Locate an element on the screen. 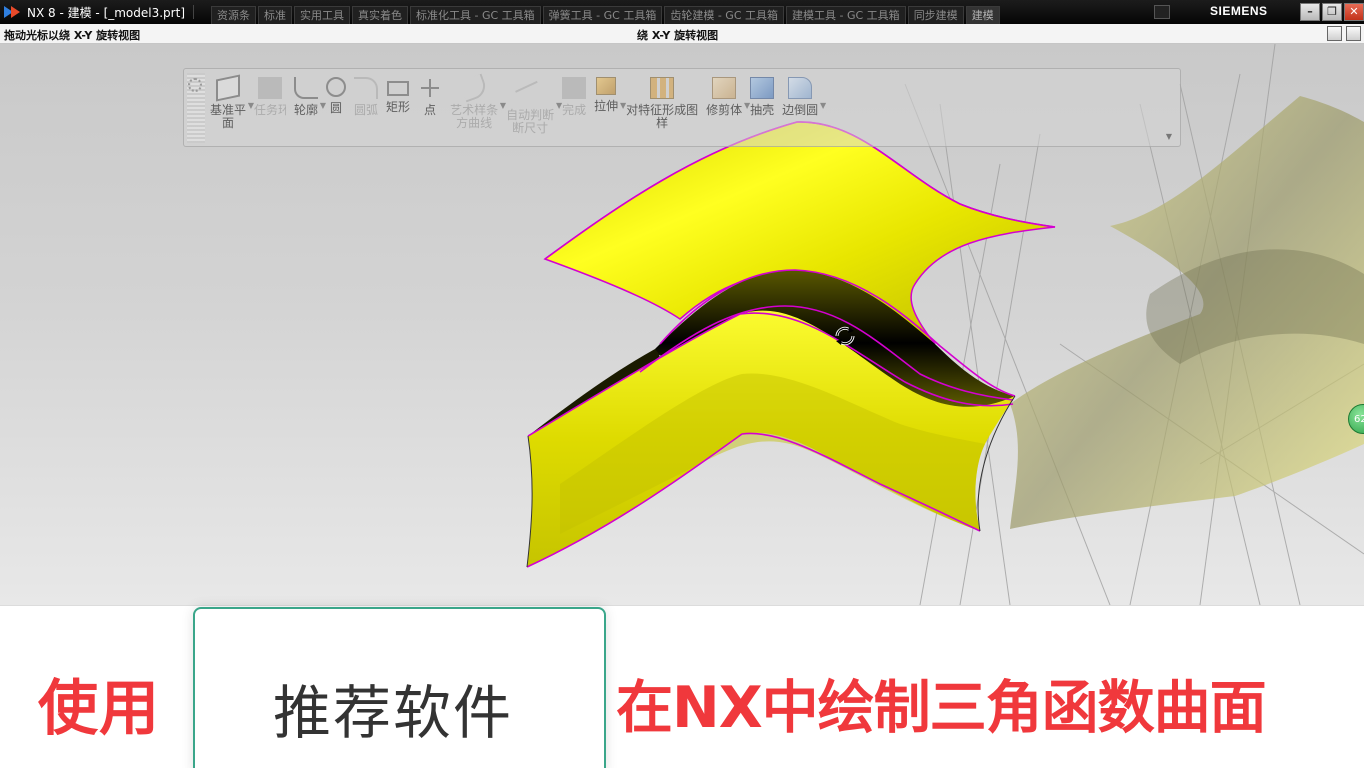 The height and width of the screenshot is (768, 1364). toolbar-item-label: 圆弧 is located at coordinates (366, 110).